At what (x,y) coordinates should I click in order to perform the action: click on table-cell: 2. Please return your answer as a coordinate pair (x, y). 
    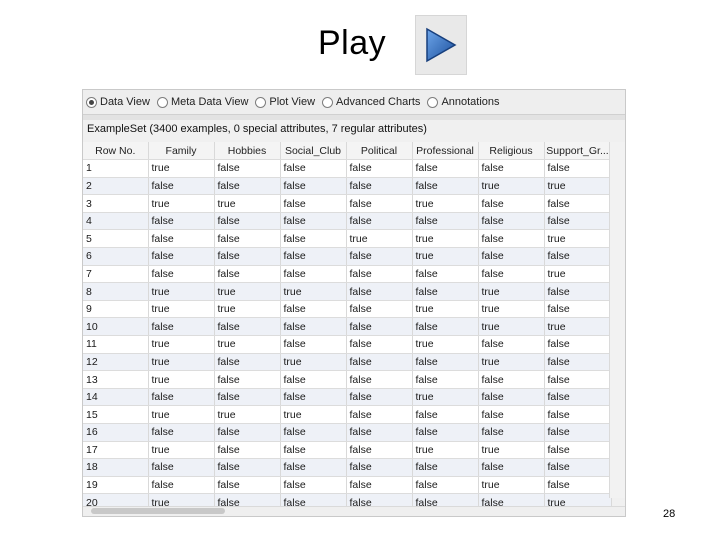
    Looking at the image, I should click on (116, 186).